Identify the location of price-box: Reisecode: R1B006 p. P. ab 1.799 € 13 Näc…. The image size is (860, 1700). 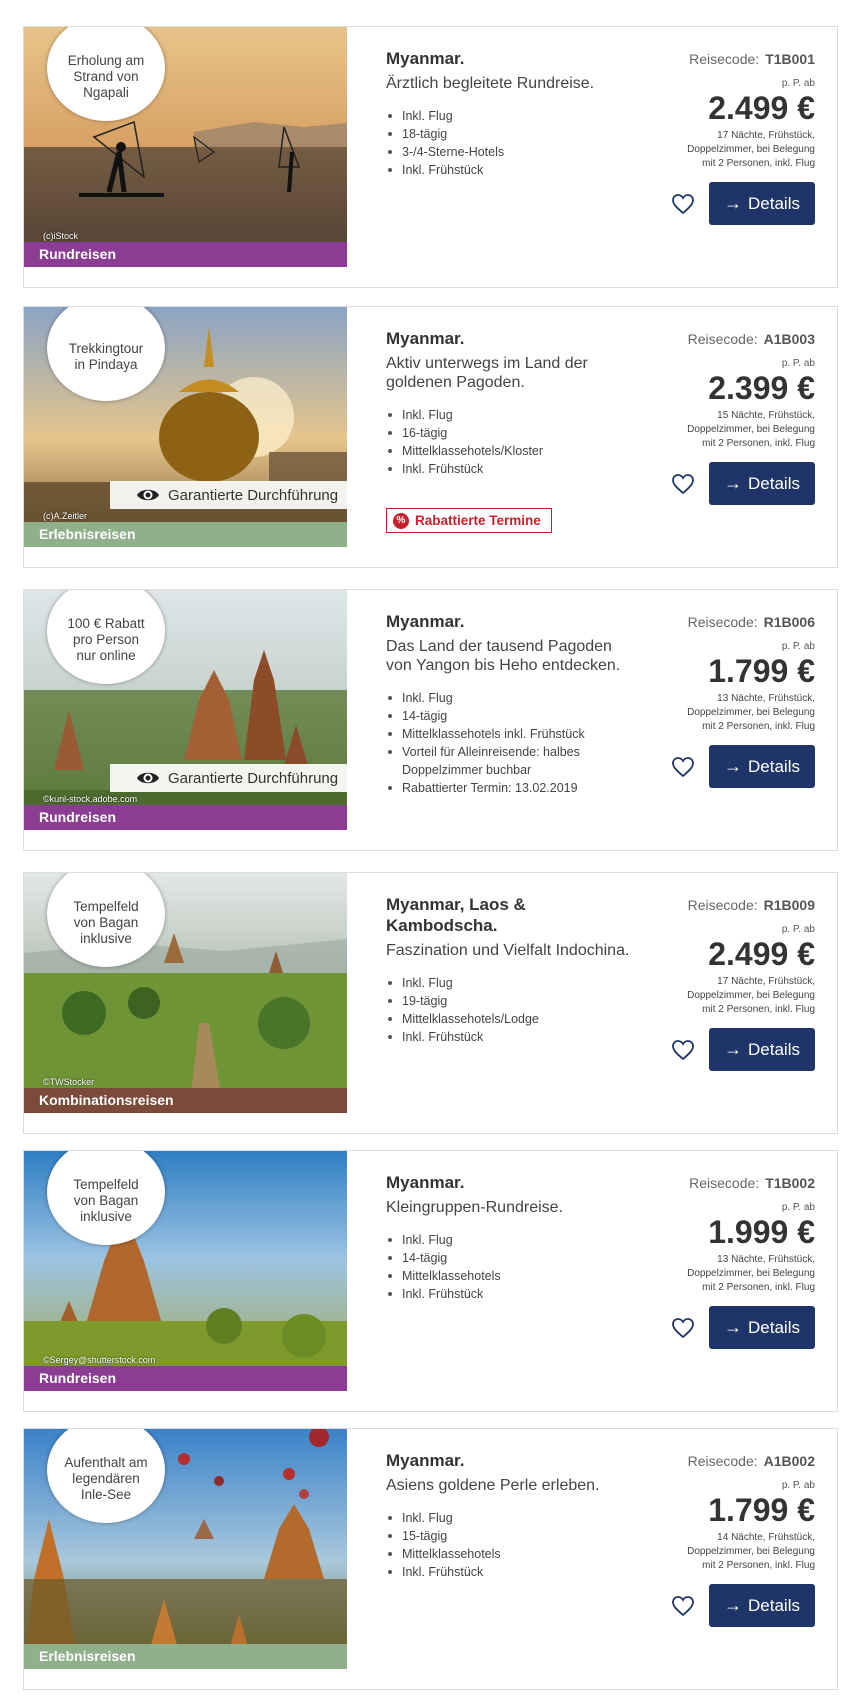
(710, 674).